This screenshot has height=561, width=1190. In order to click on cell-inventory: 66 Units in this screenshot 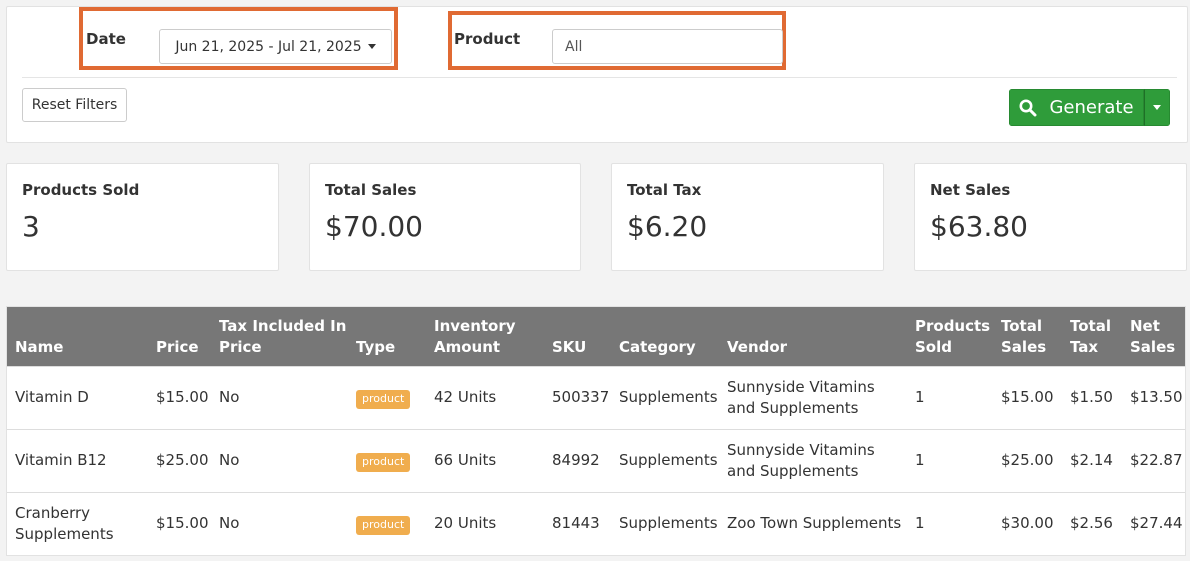, I will do `click(485, 460)`.